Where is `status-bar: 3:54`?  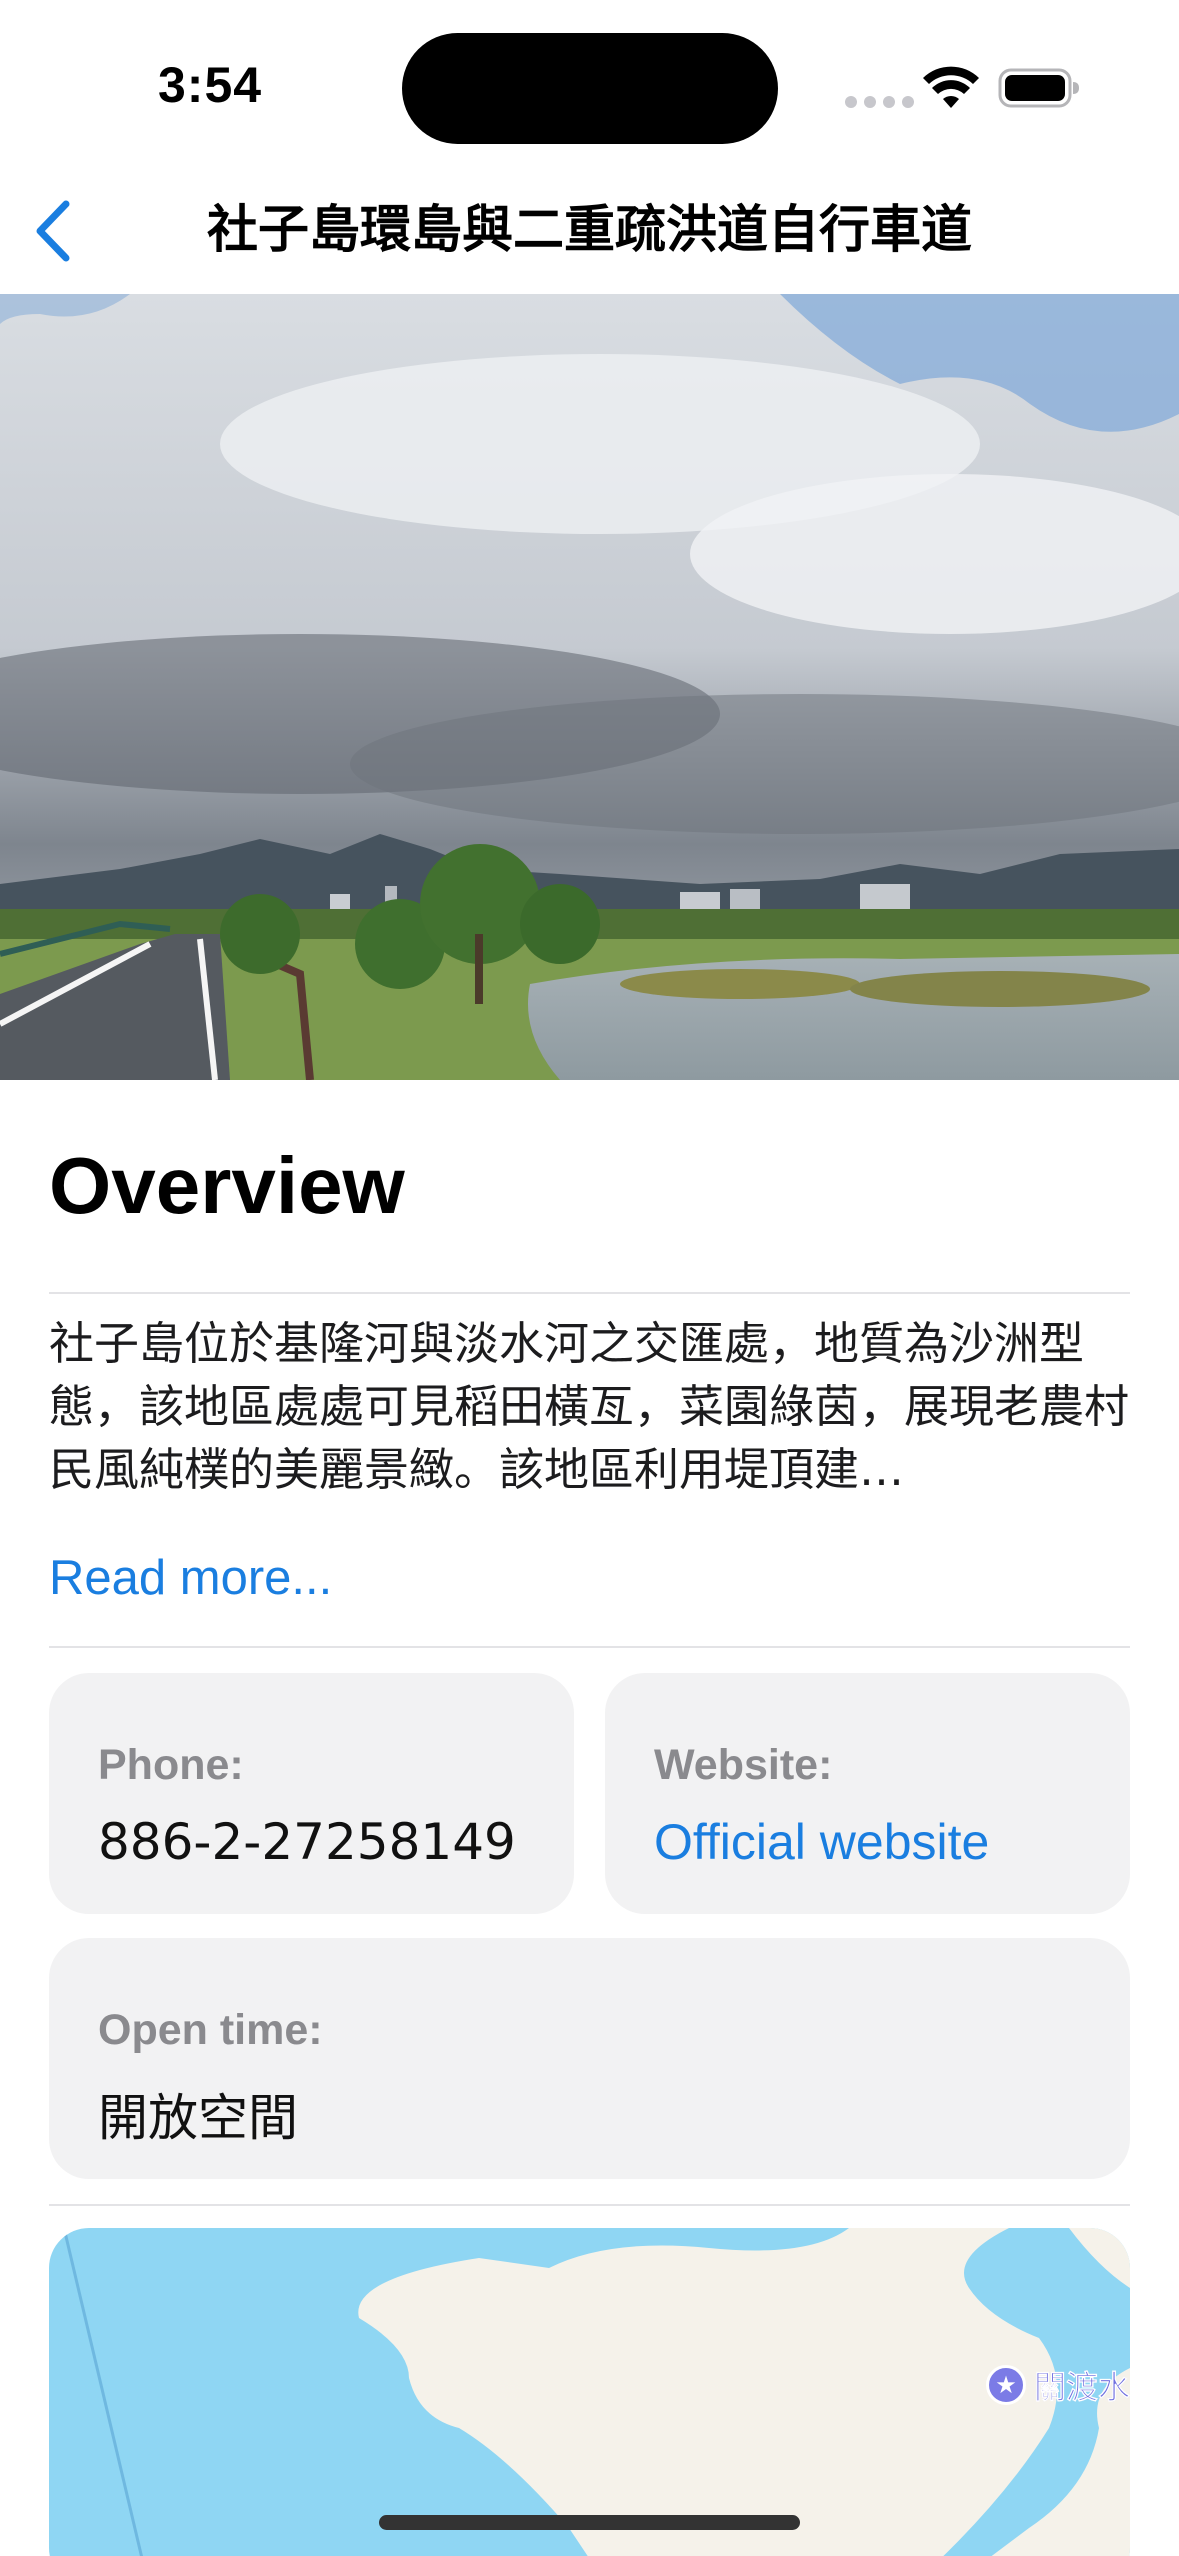
status-bar: 3:54 is located at coordinates (589, 85).